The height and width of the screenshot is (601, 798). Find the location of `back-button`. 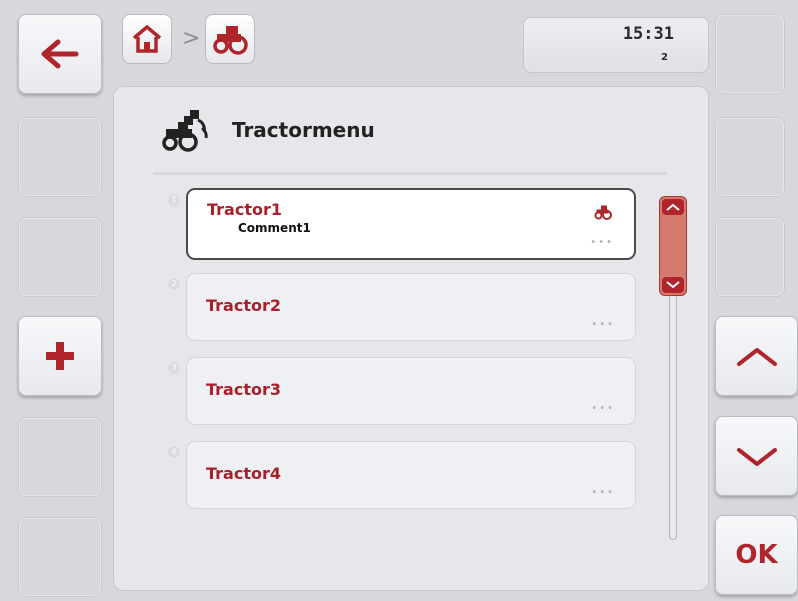

back-button is located at coordinates (60, 54).